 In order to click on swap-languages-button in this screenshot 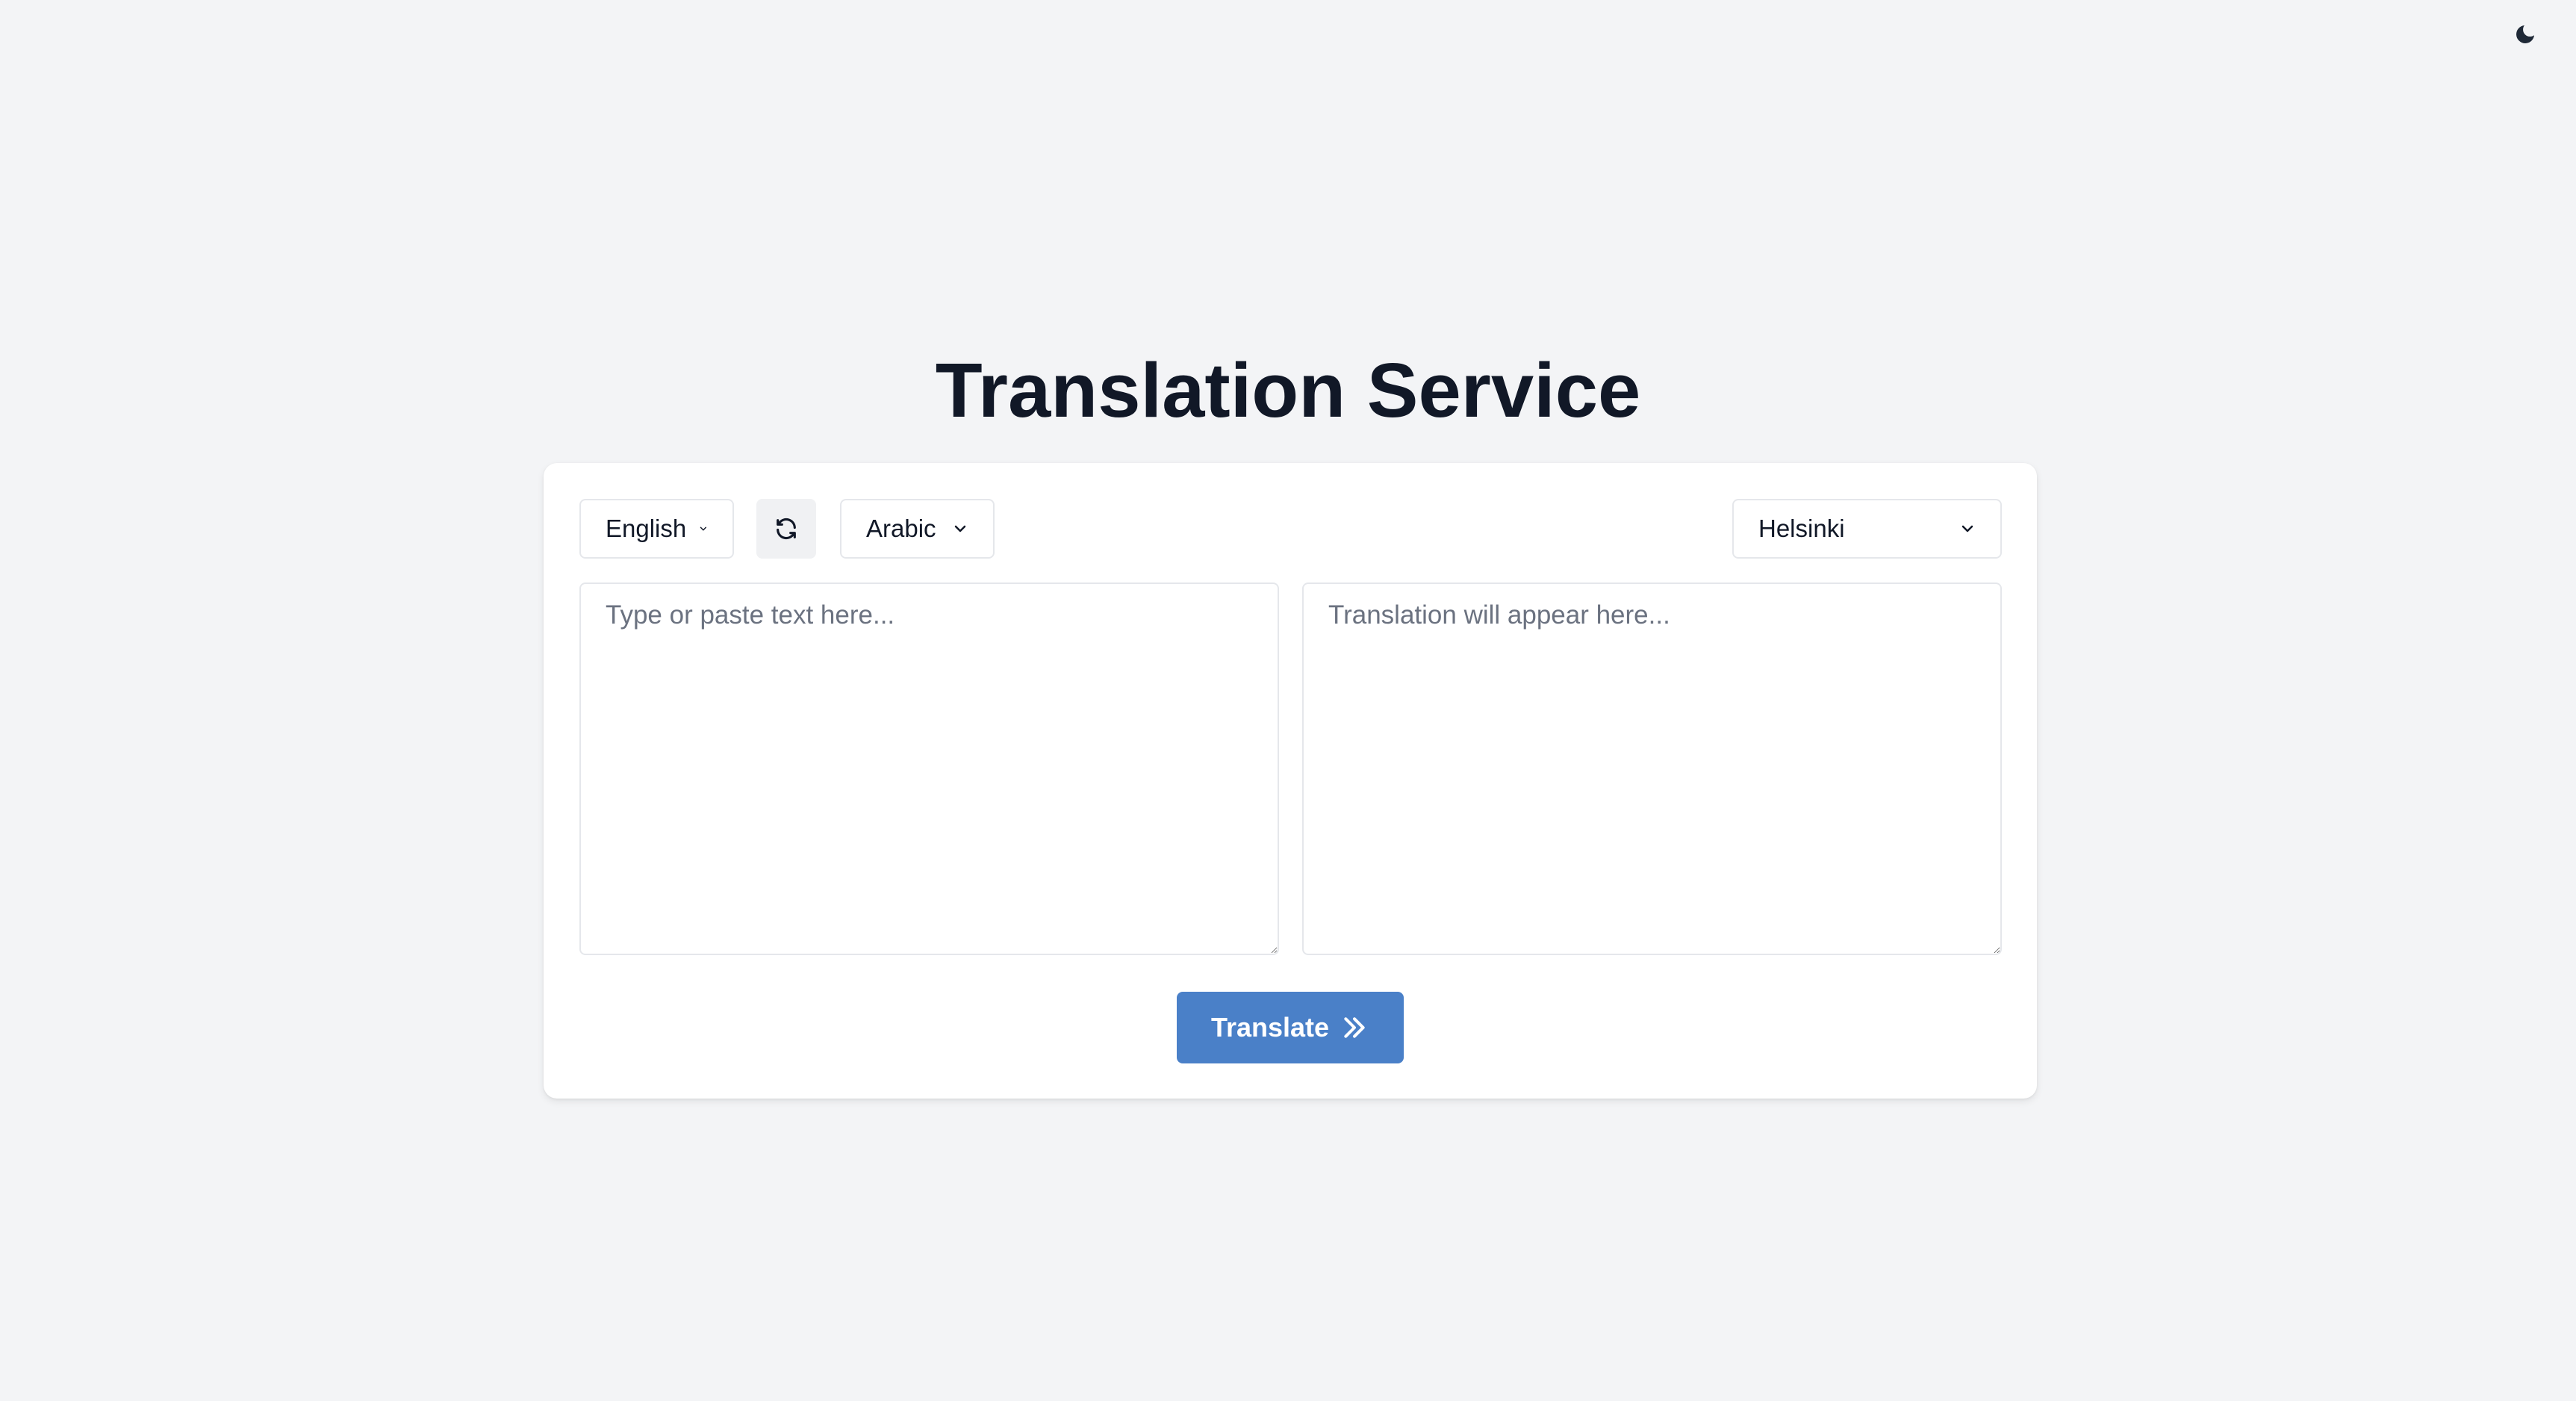, I will do `click(786, 529)`.